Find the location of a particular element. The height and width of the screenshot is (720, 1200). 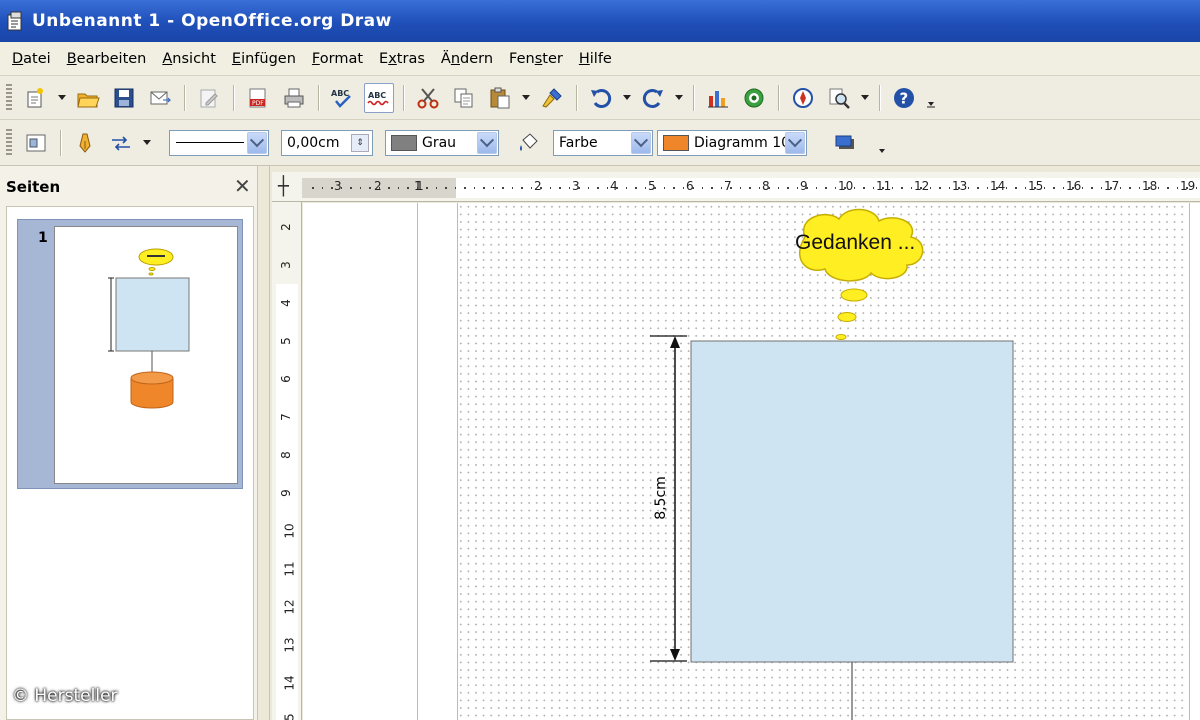

menu-einfügen: Einfügen is located at coordinates (264, 59).